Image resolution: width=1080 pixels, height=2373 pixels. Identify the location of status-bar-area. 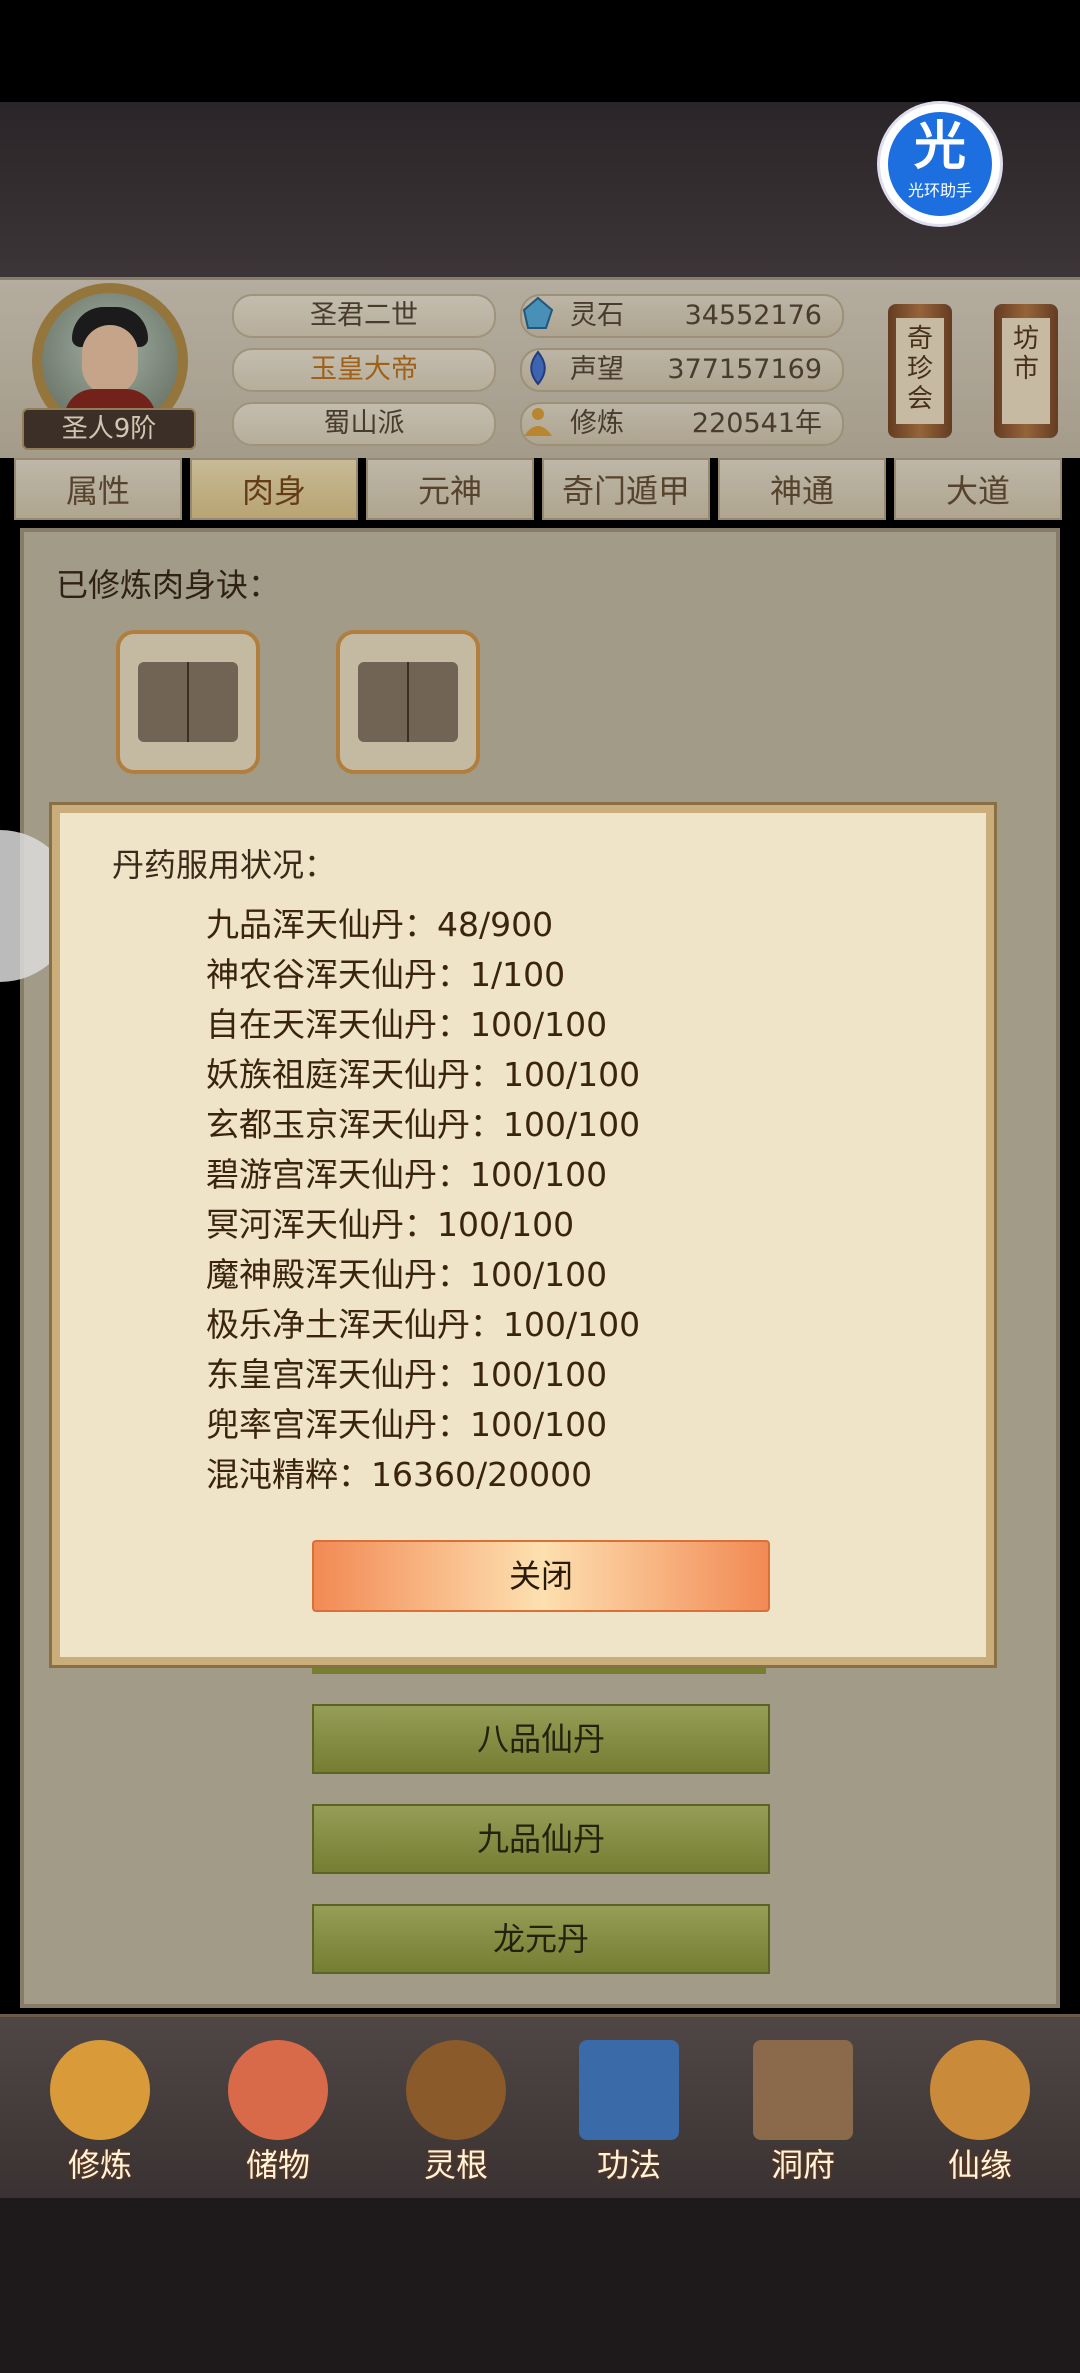
(540, 51).